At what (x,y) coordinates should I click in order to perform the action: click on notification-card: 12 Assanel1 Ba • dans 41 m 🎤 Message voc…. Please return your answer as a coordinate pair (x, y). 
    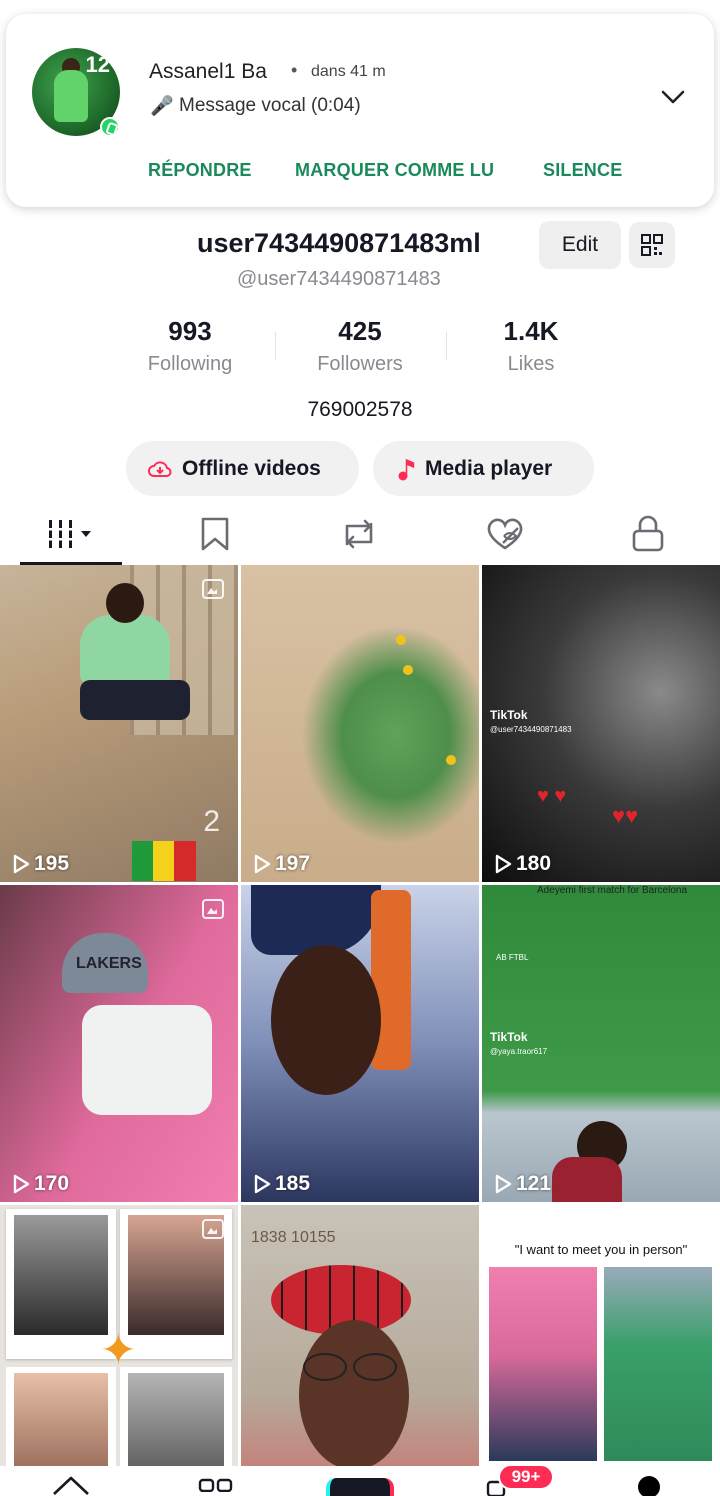
    Looking at the image, I should click on (360, 110).